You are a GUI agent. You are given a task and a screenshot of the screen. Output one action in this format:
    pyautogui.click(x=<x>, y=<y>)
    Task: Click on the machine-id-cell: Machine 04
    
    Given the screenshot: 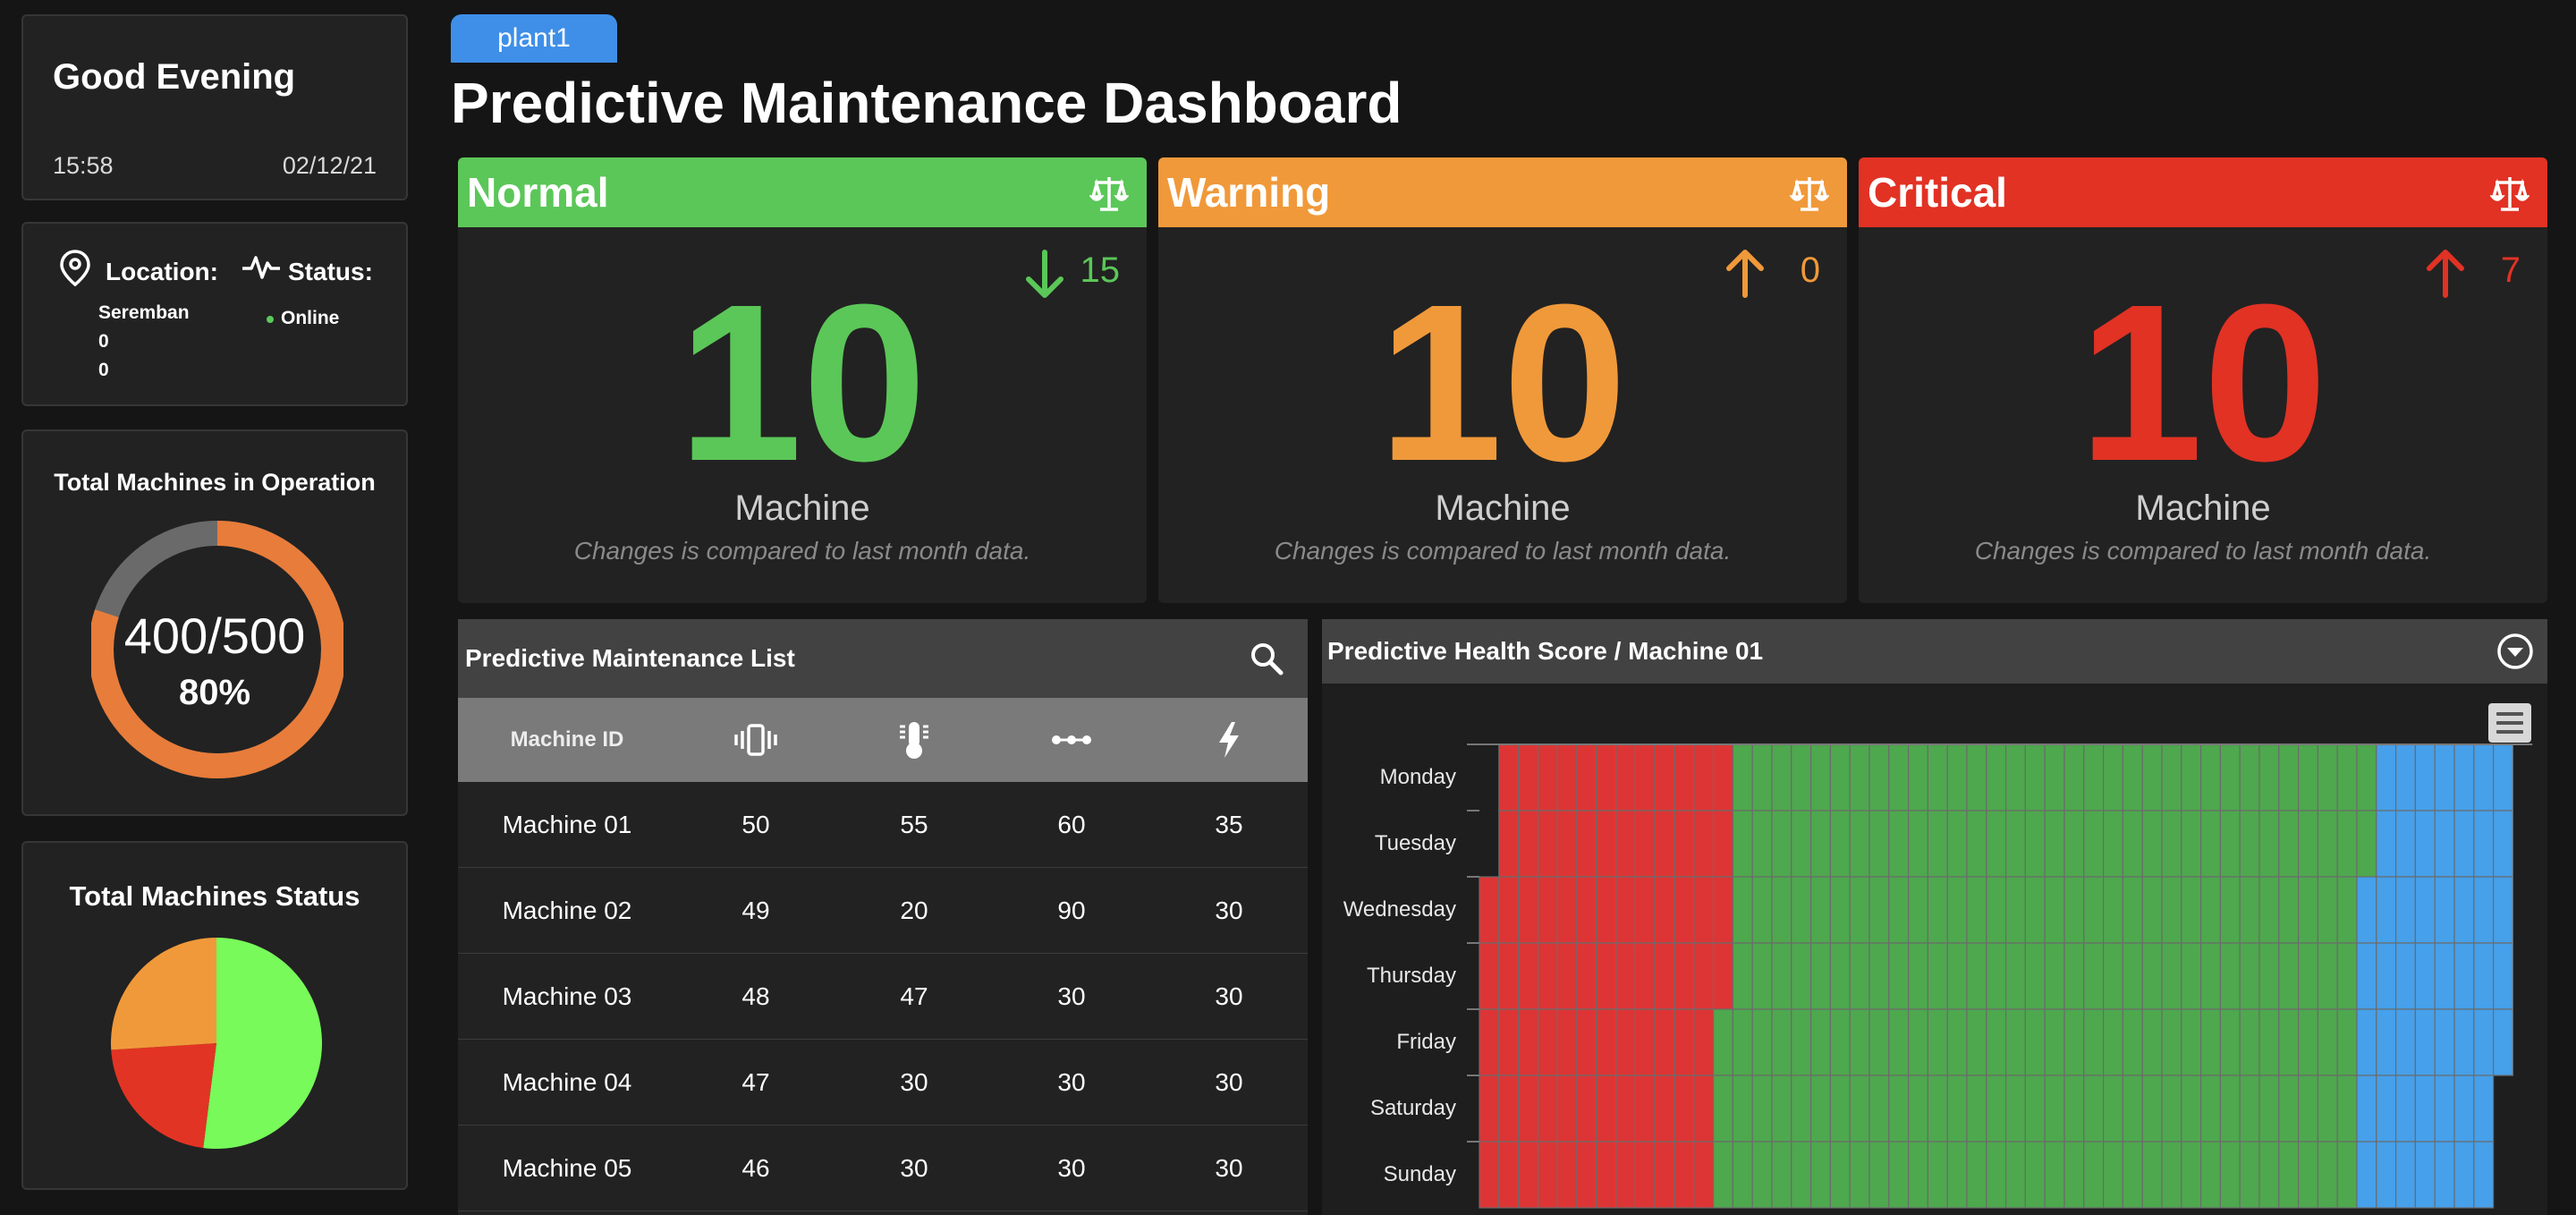 What is the action you would take?
    pyautogui.click(x=567, y=1081)
    